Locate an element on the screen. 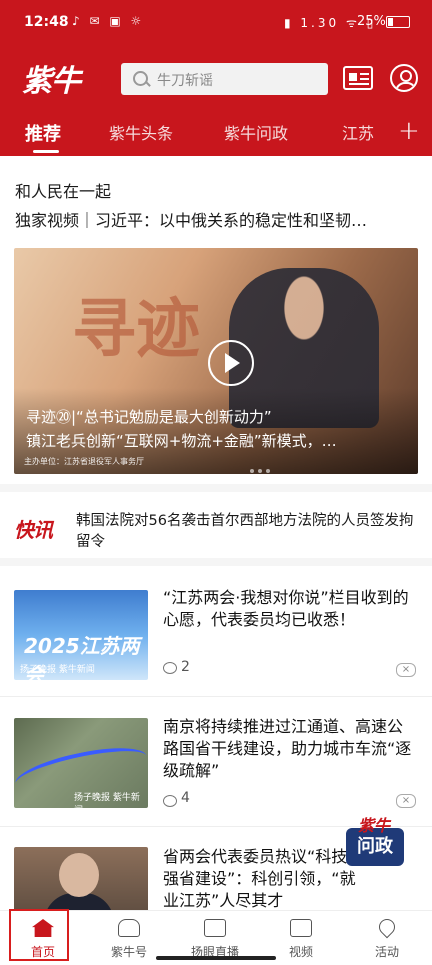  tab-active-indicator is located at coordinates (46, 151).